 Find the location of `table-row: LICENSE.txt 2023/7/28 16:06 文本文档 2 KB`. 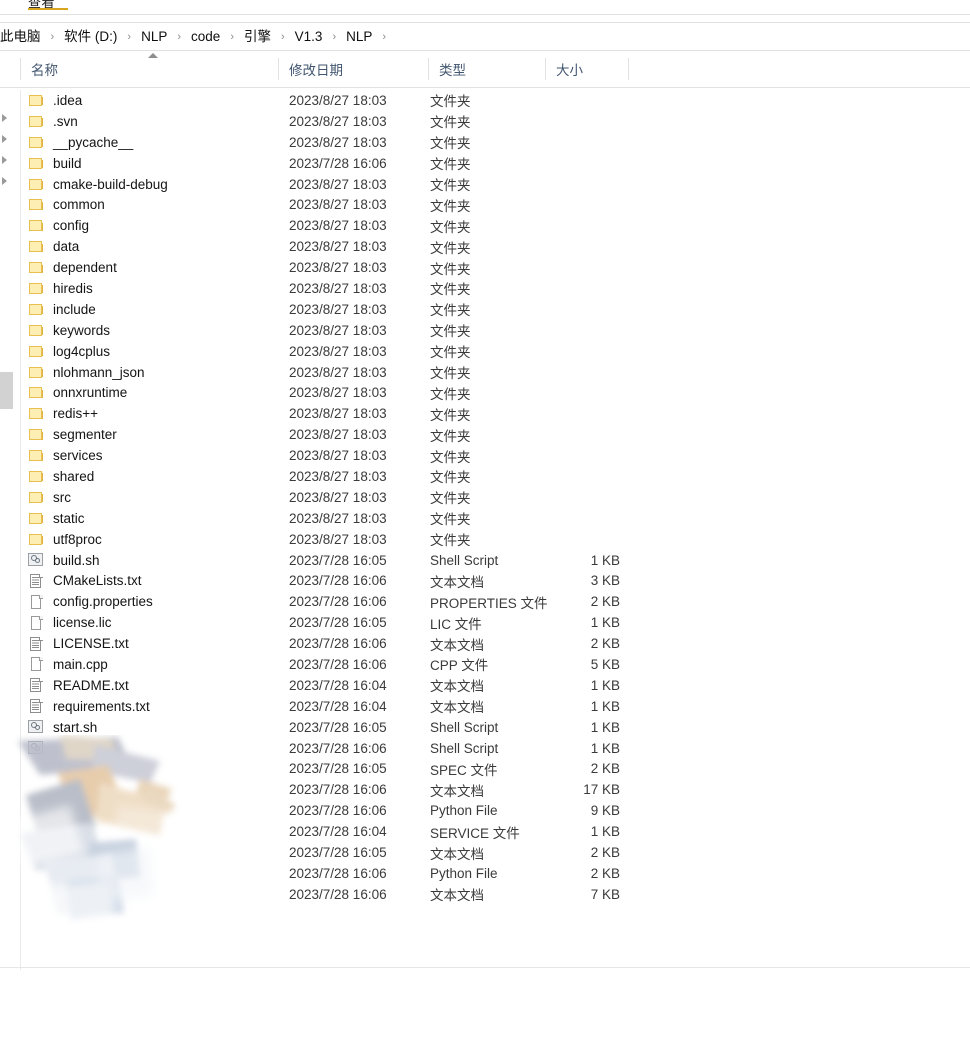

table-row: LICENSE.txt 2023/7/28 16:06 文本文档 2 KB is located at coordinates (485, 643).